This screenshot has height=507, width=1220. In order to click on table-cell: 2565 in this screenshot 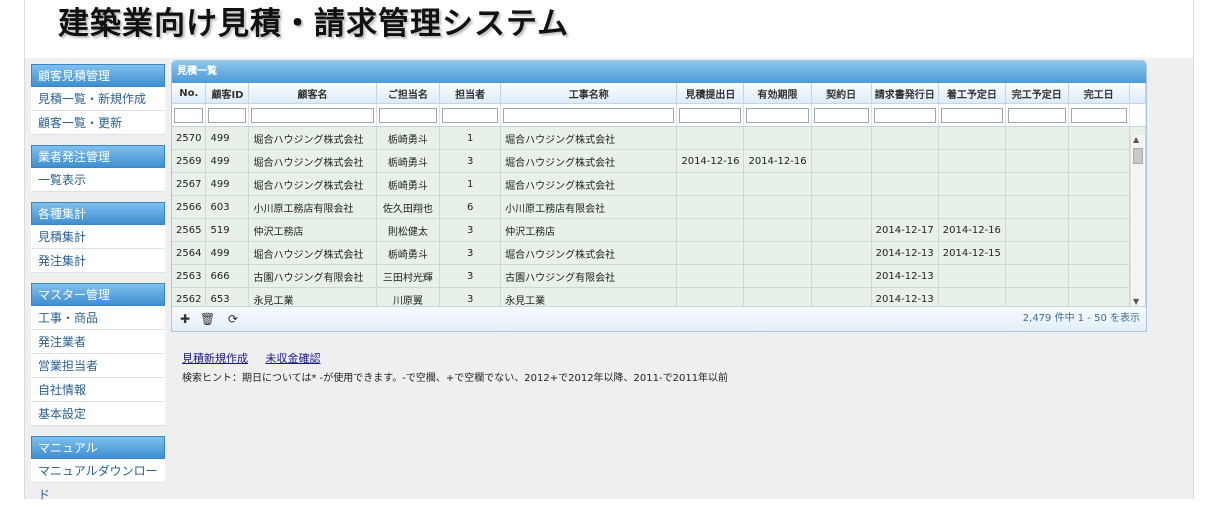, I will do `click(189, 230)`.